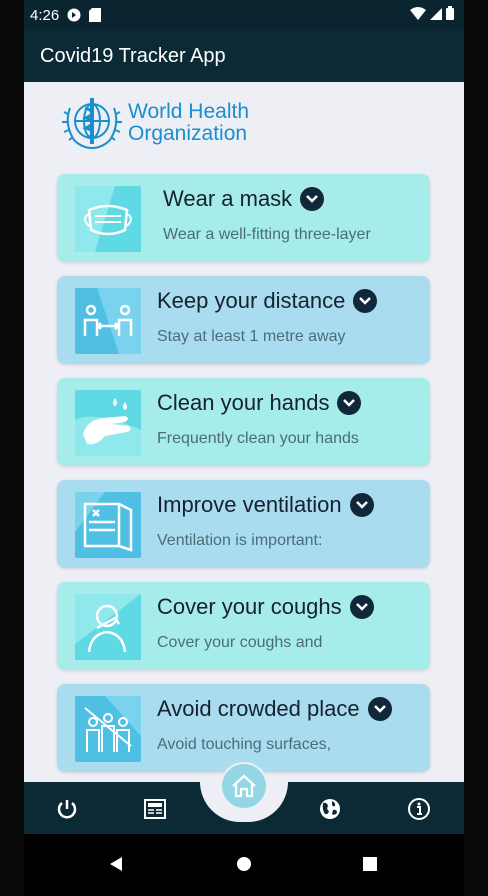 The width and height of the screenshot is (488, 896). I want to click on app-bar: Covid19 Tracker App, so click(244, 56).